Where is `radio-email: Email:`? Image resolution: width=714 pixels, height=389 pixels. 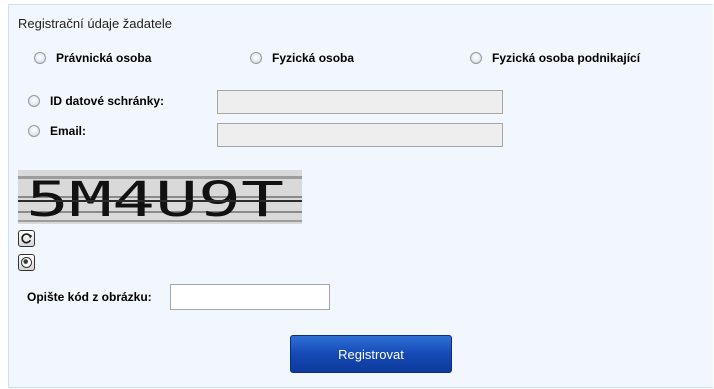
radio-email: Email: is located at coordinates (57, 131).